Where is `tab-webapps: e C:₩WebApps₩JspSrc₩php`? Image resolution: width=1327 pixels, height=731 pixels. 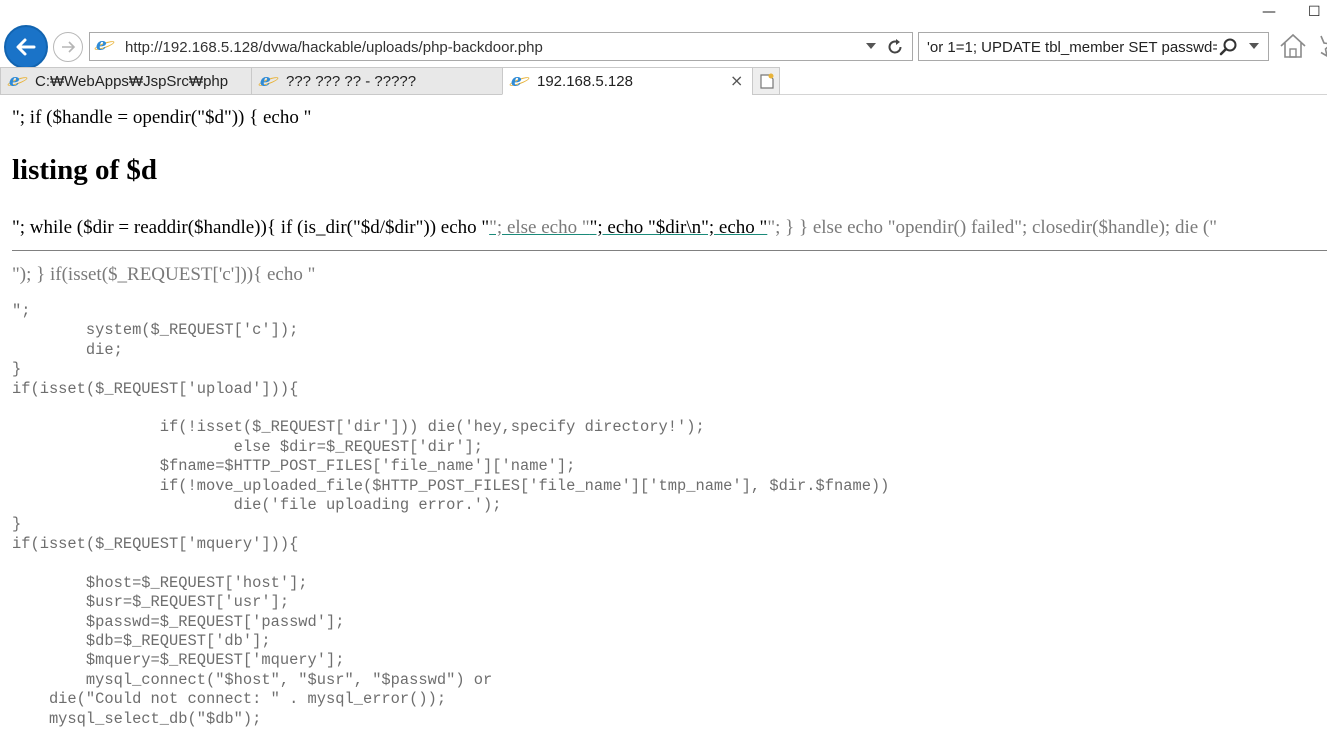
tab-webapps: e C:₩WebApps₩JspSrc₩php is located at coordinates (126, 81).